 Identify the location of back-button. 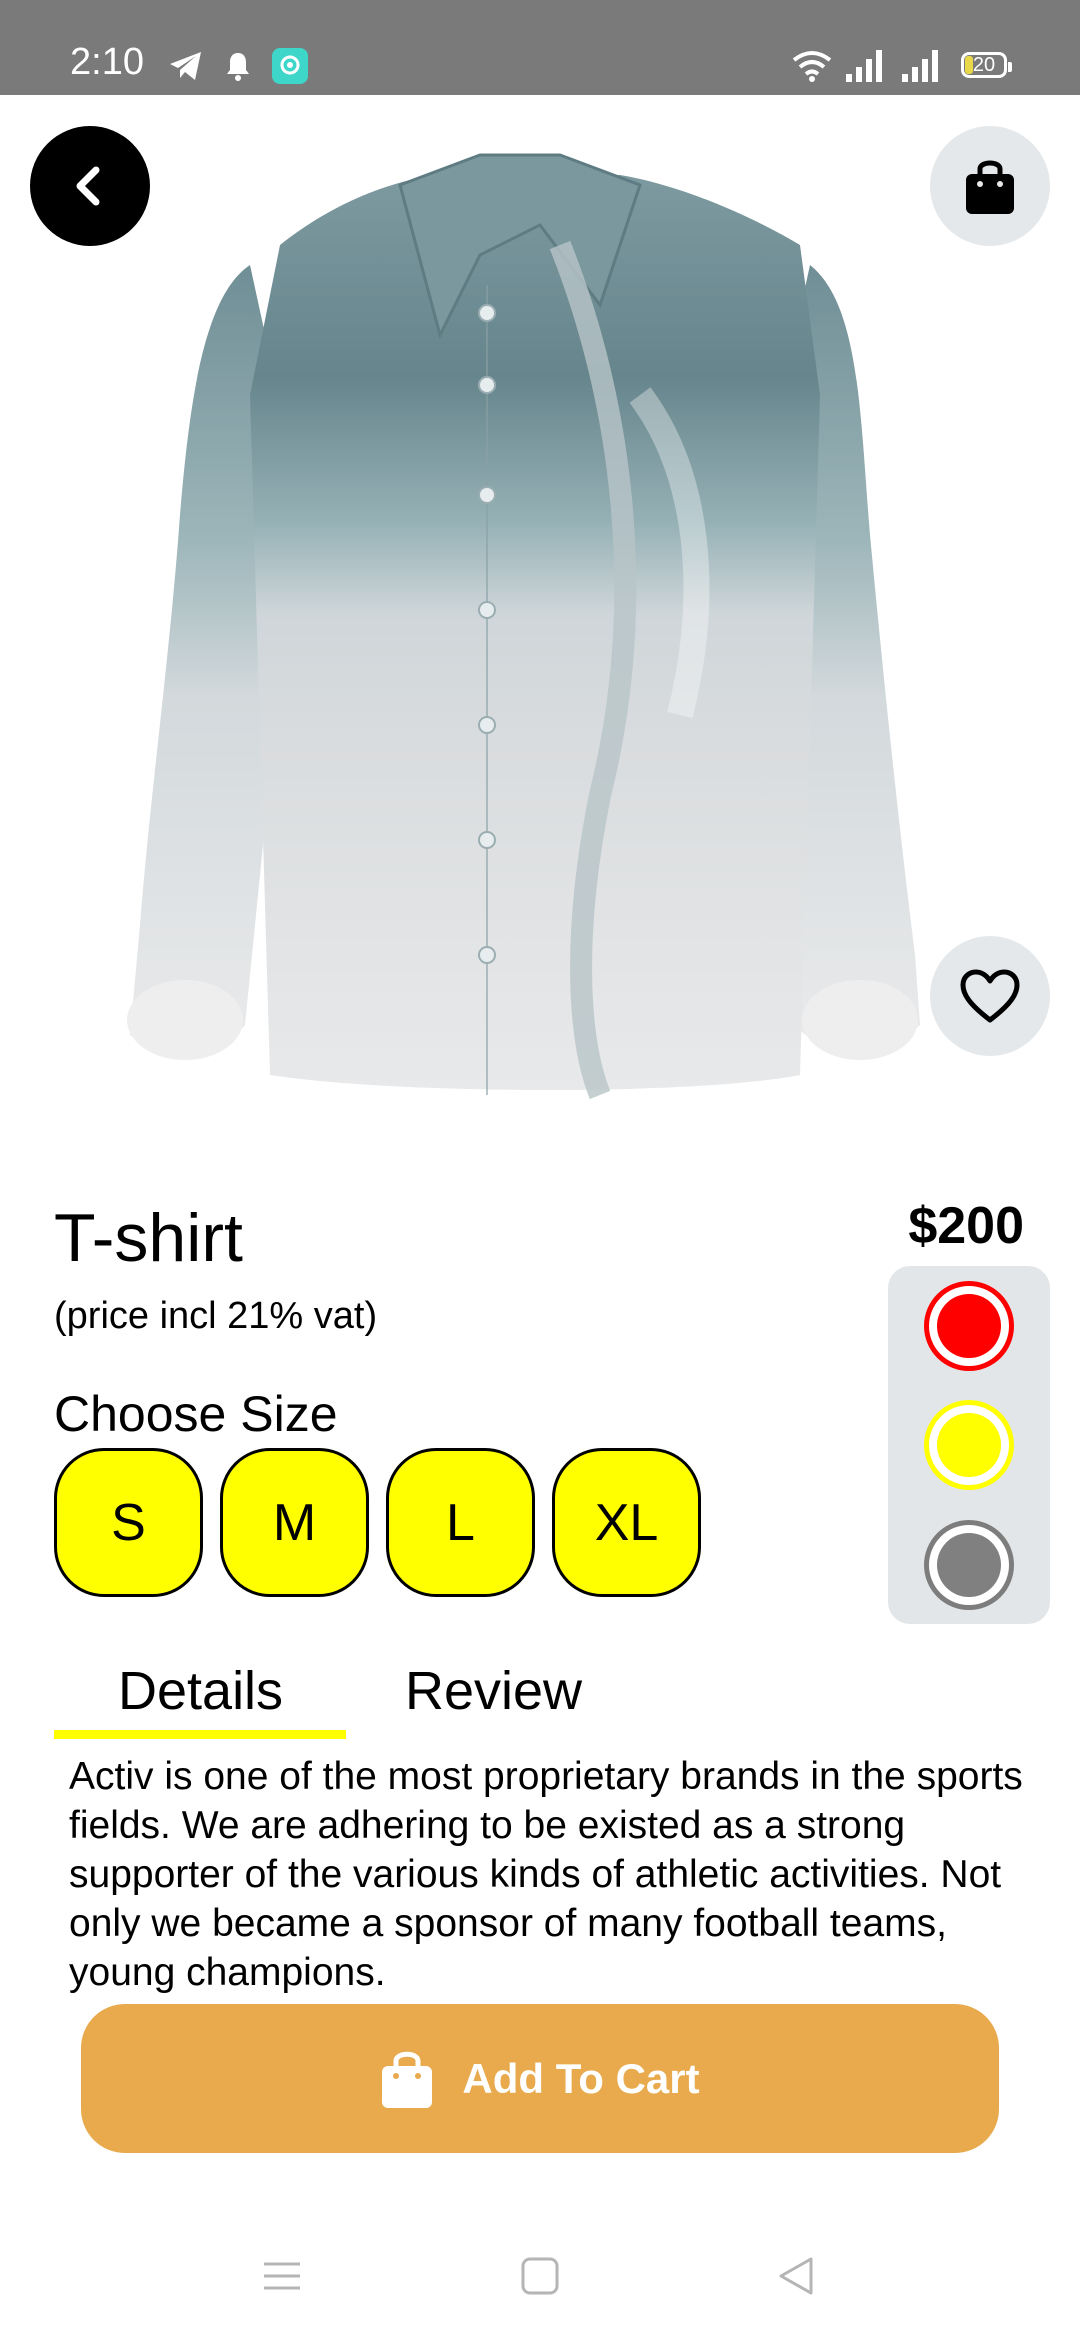
(90, 186).